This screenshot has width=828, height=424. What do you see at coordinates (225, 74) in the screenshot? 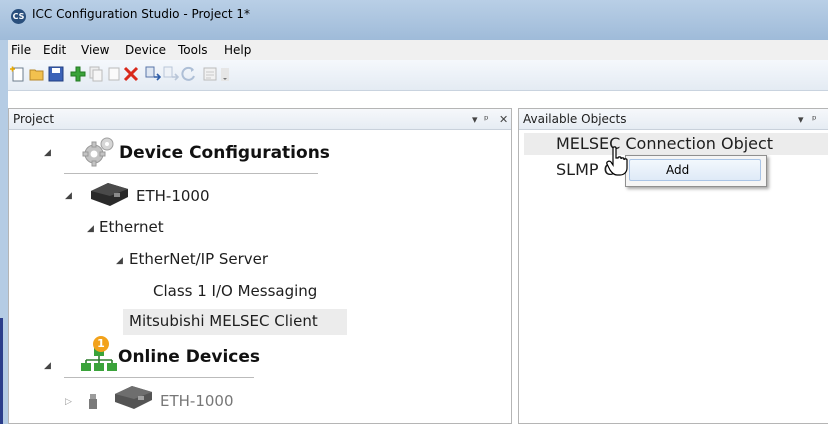
I see `overflow-icon` at bounding box center [225, 74].